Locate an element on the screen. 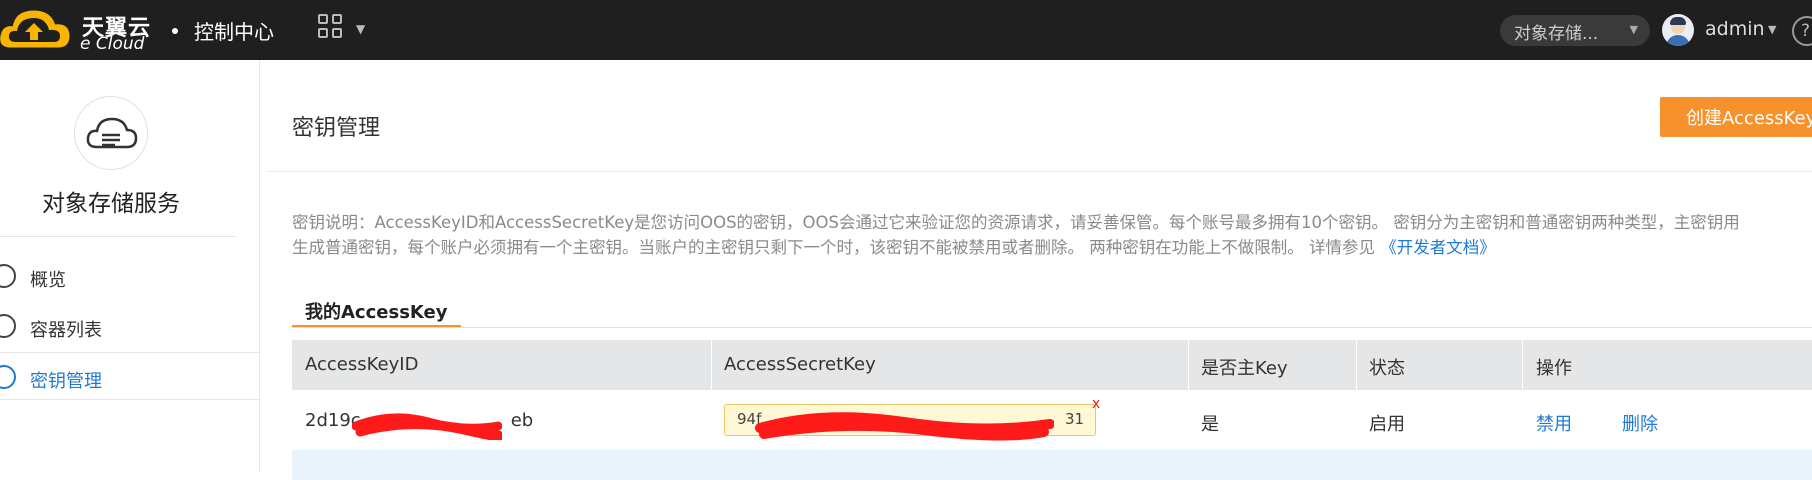 This screenshot has height=480, width=1812. table-row is located at coordinates (1052, 465).